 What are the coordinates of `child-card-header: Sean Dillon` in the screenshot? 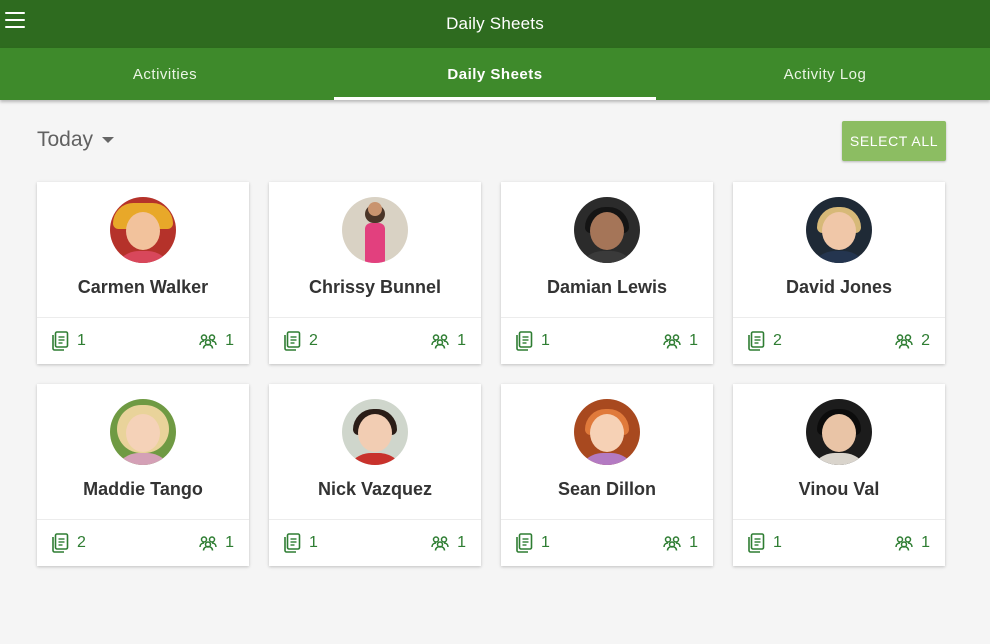 It's located at (607, 452).